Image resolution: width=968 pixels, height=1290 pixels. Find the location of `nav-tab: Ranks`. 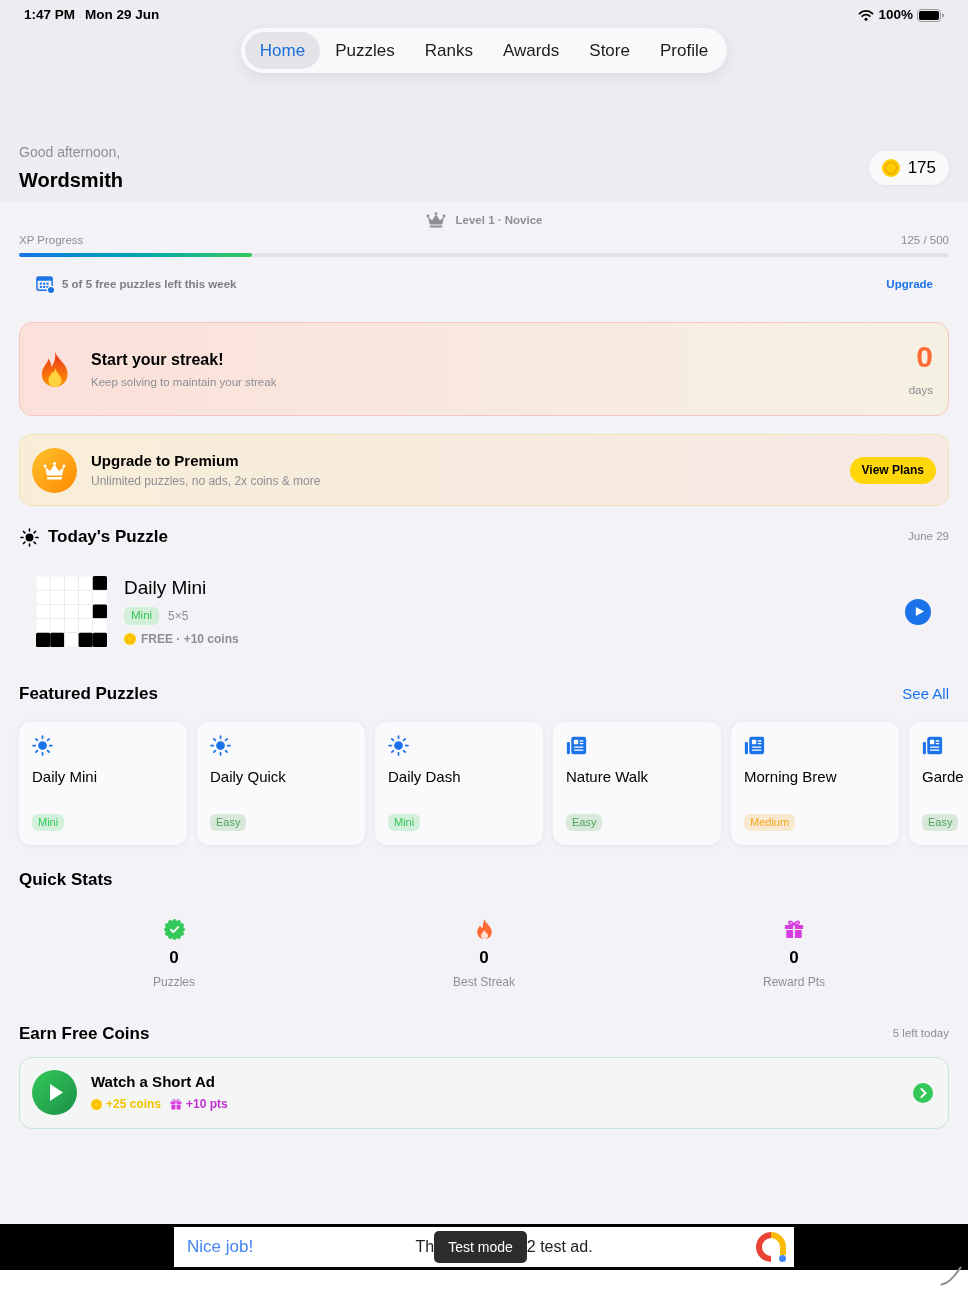

nav-tab: Ranks is located at coordinates (448, 50).